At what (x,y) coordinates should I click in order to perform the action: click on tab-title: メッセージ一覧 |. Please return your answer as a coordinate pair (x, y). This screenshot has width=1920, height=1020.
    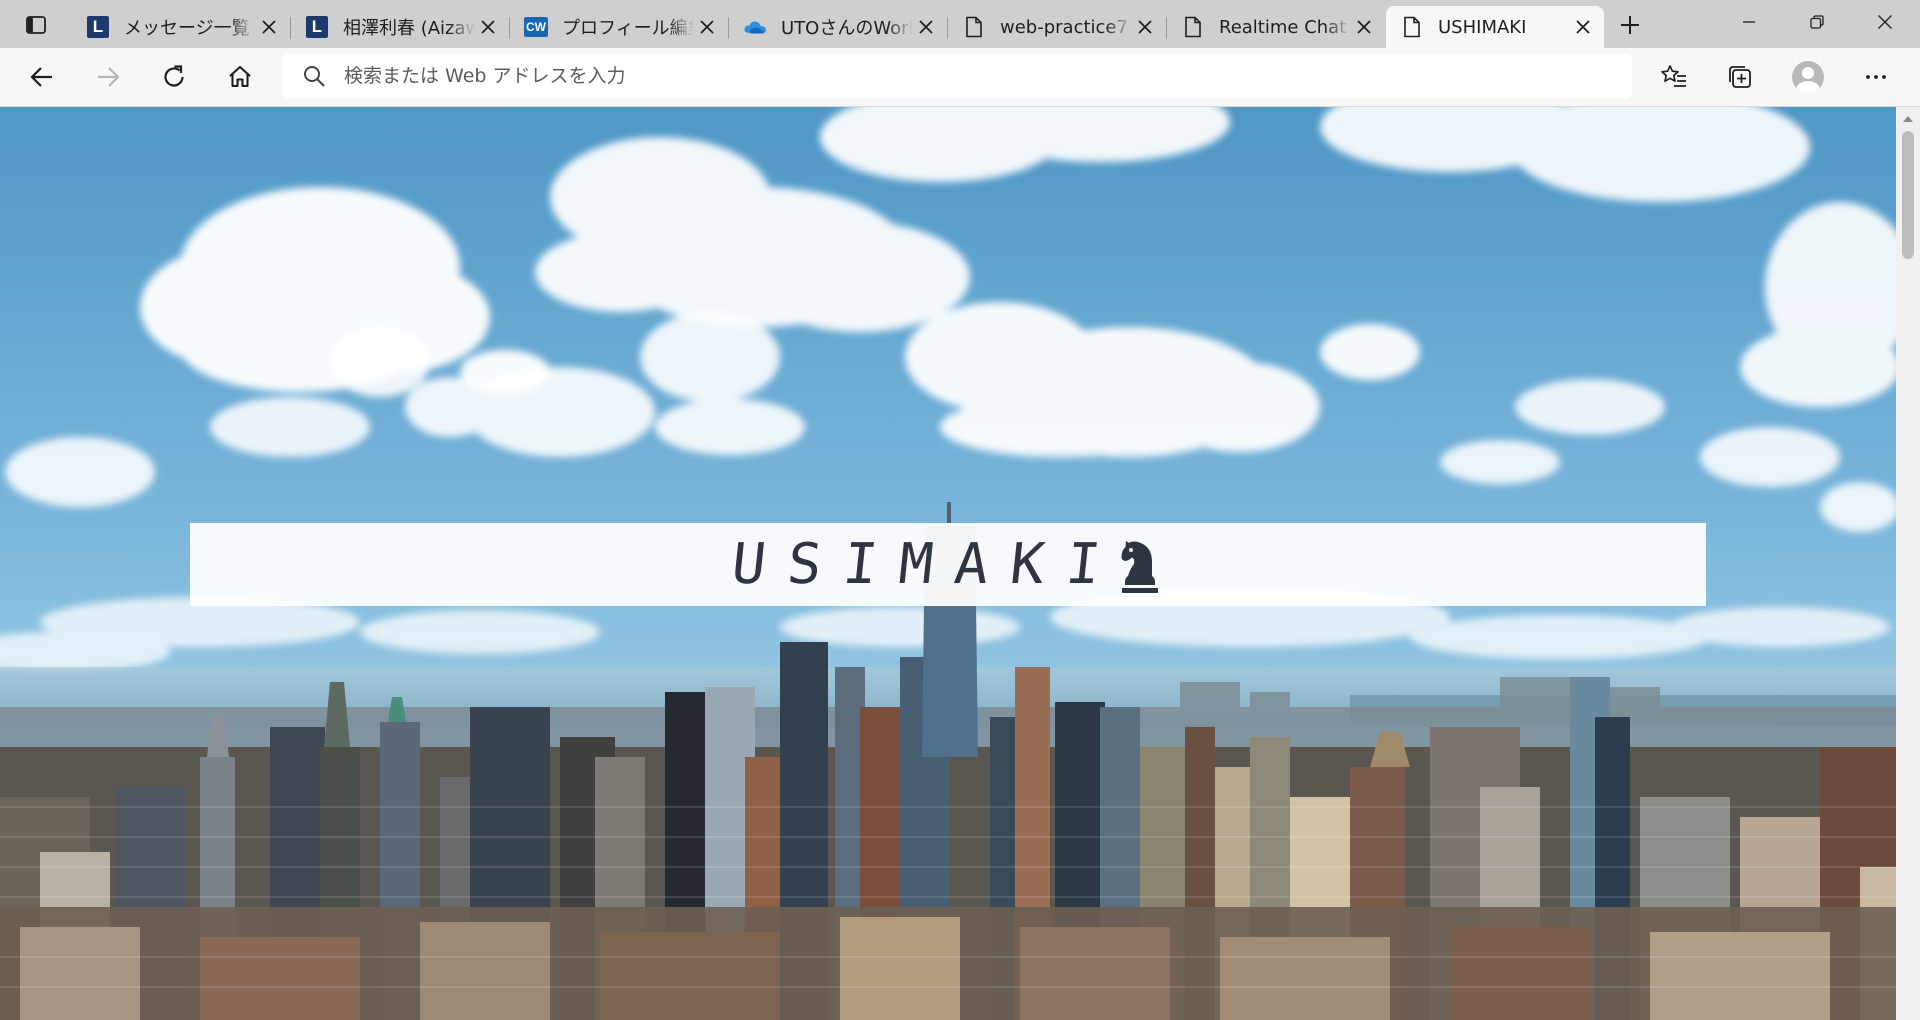
    Looking at the image, I should click on (190, 28).